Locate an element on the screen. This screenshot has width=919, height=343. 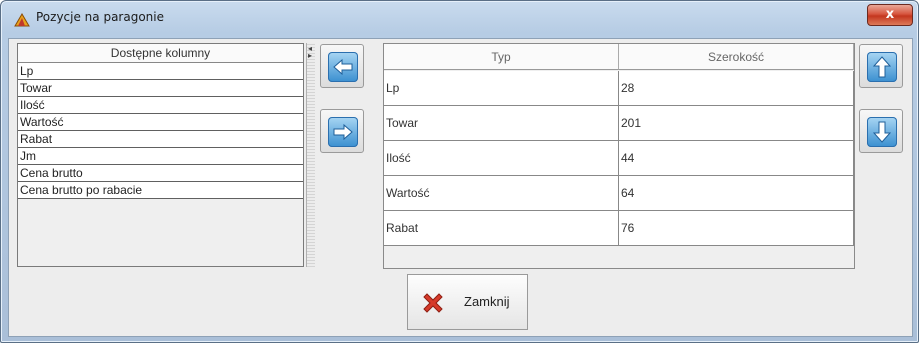
cell-szerokosc: 64 is located at coordinates (736, 193).